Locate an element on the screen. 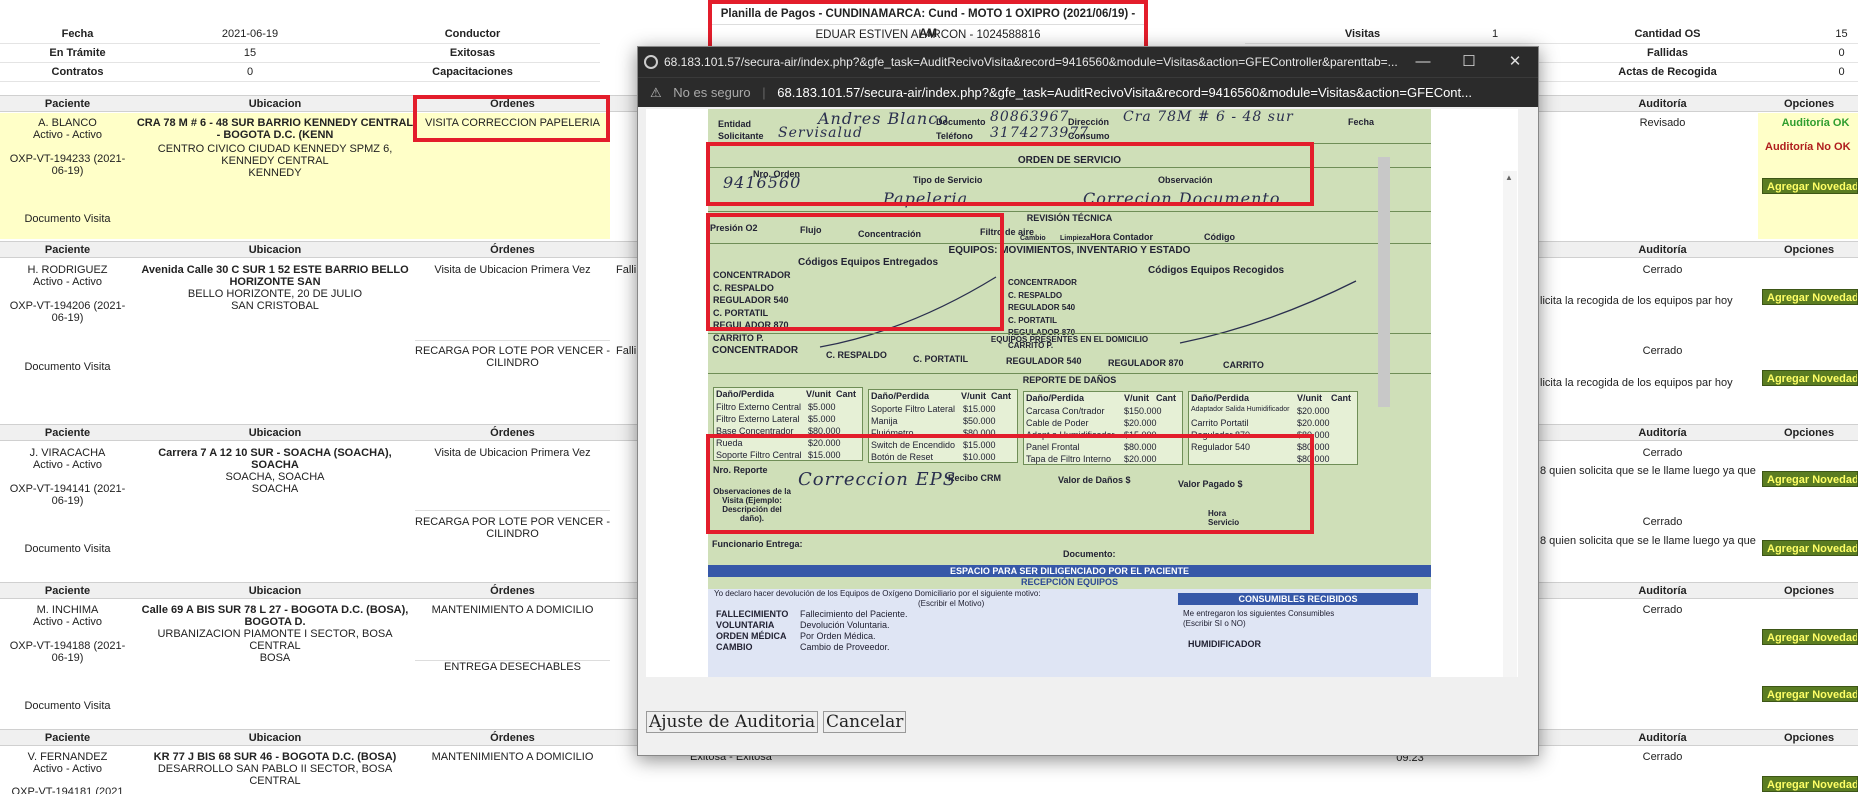 This screenshot has width=1858, height=794. record-highlight-opts is located at coordinates (1808, 176).